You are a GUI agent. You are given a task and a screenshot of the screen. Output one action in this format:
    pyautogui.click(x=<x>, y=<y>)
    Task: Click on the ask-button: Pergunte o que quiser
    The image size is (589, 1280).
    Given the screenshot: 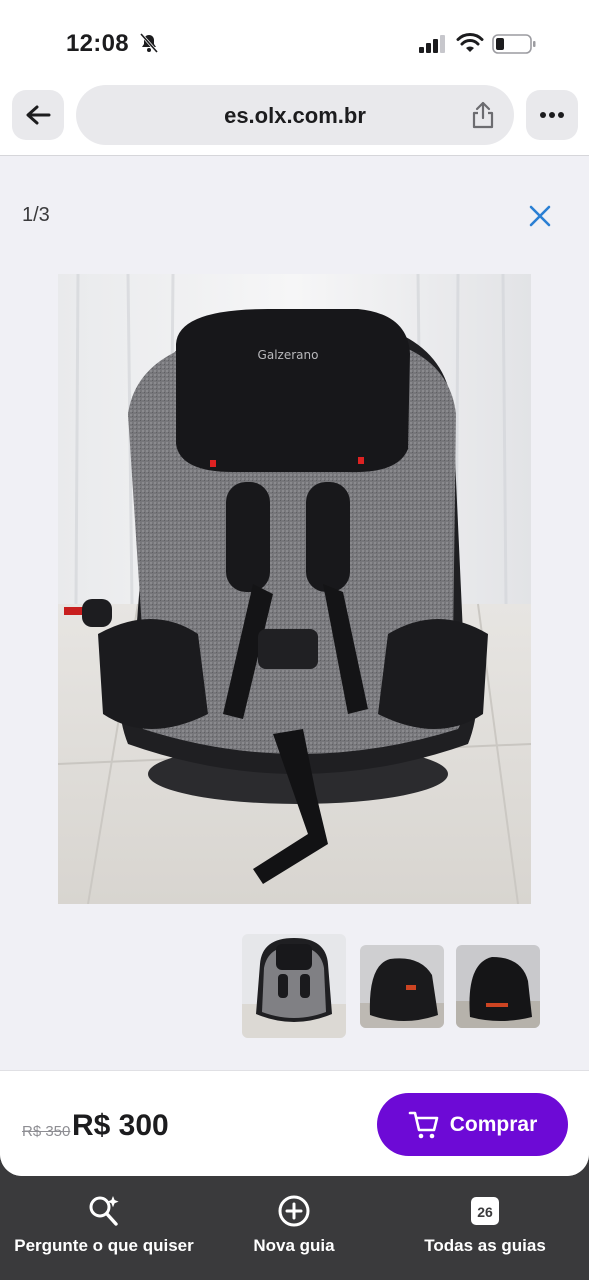 What is the action you would take?
    pyautogui.click(x=104, y=1225)
    